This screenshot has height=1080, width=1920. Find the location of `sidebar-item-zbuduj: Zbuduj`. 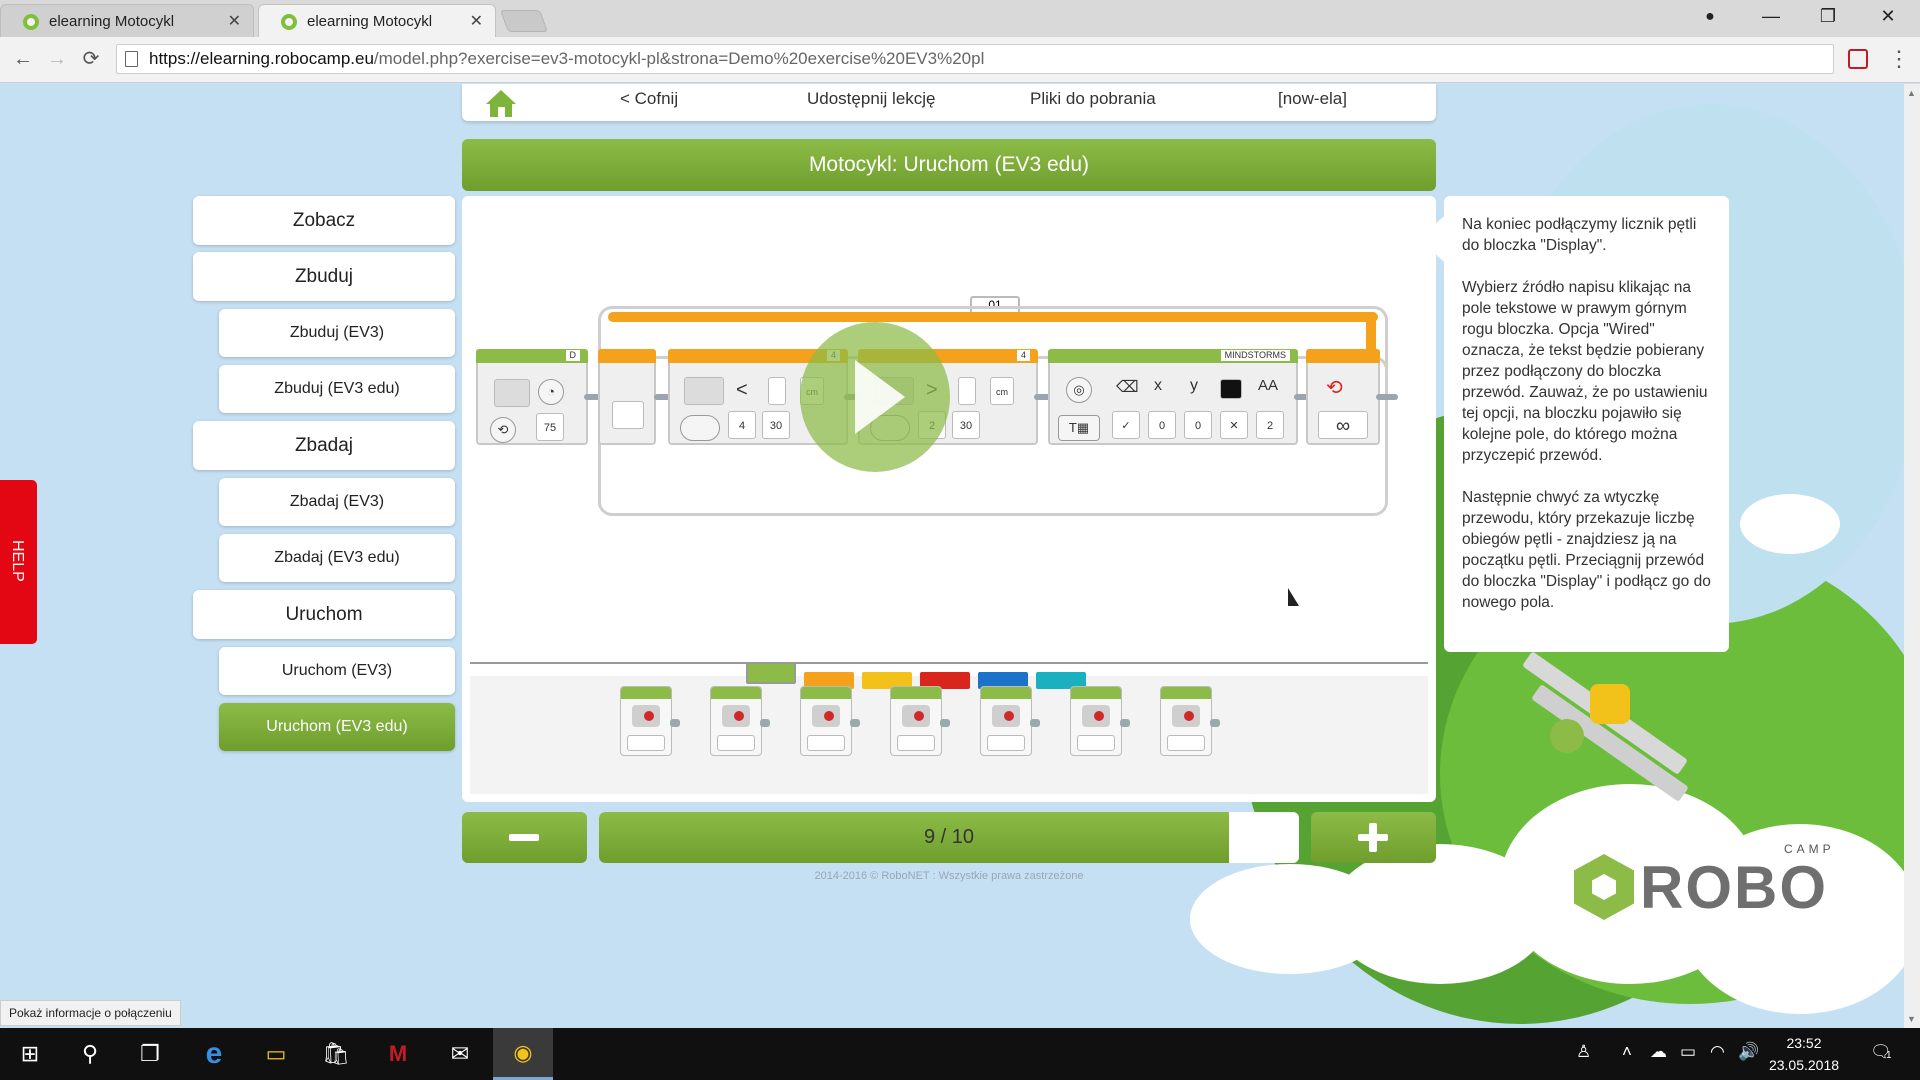

sidebar-item-zbuduj: Zbuduj is located at coordinates (324, 276).